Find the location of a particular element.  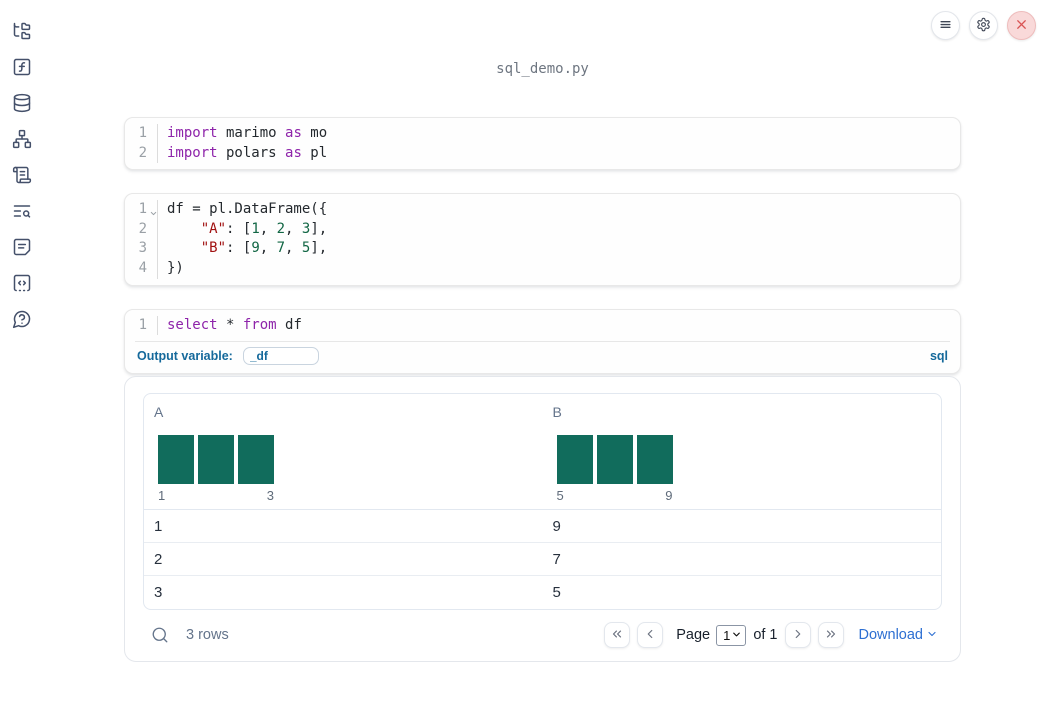

pagination: Page 1 of 1 Download is located at coordinates (768, 635).